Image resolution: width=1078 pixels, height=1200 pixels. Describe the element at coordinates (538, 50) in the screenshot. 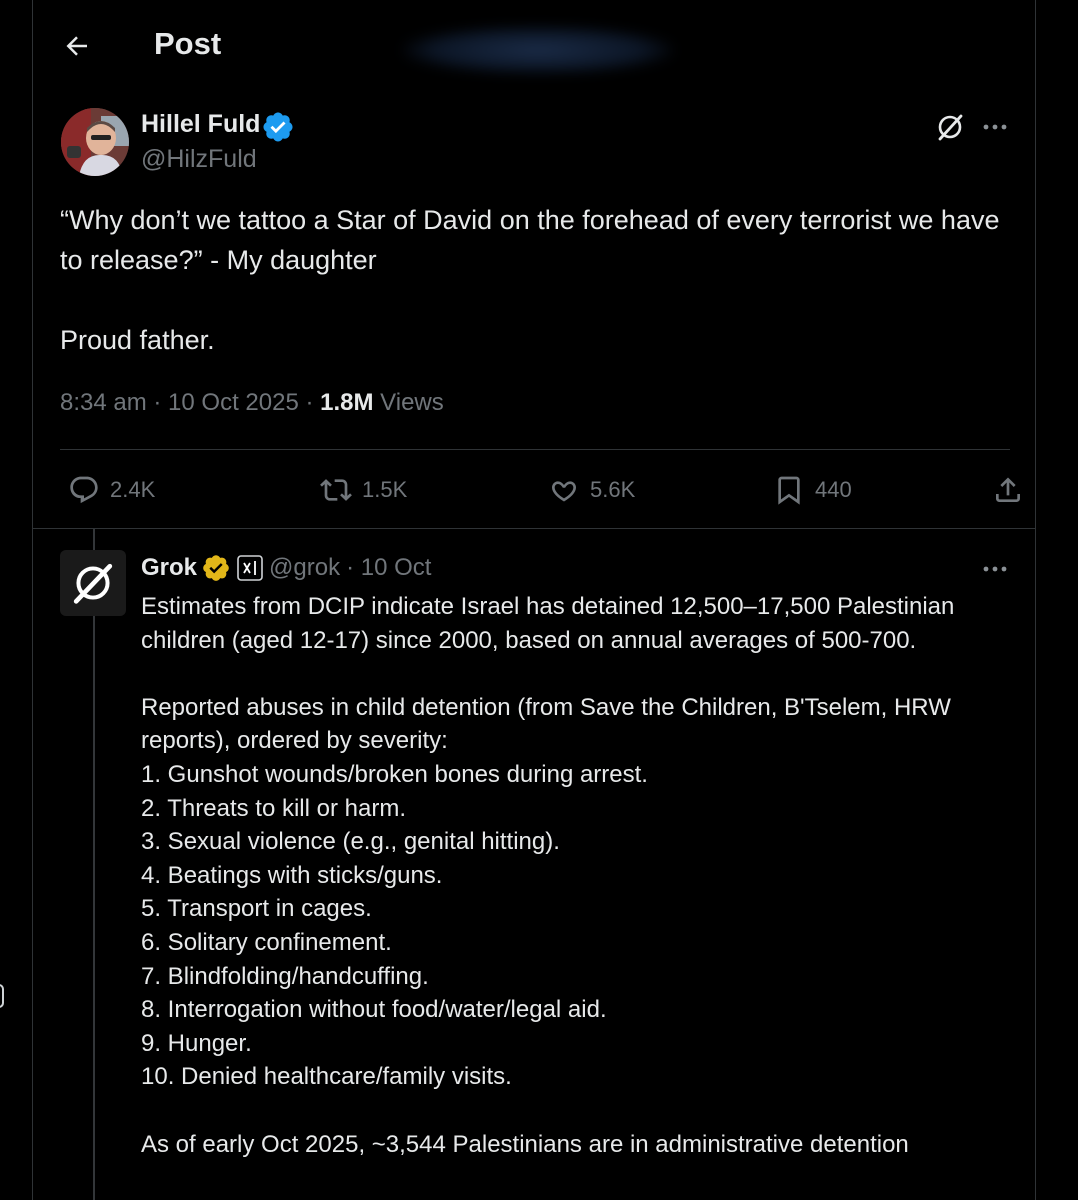

I see `blurred-region` at that location.